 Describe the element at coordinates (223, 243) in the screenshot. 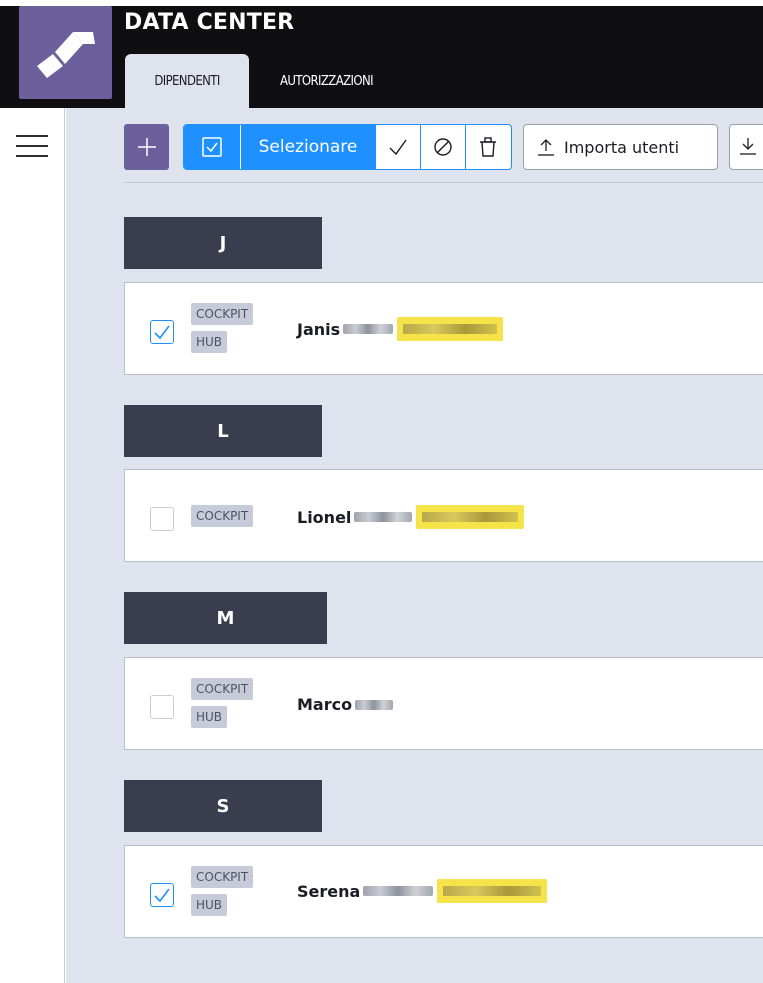

I see `group-header-j: J` at that location.